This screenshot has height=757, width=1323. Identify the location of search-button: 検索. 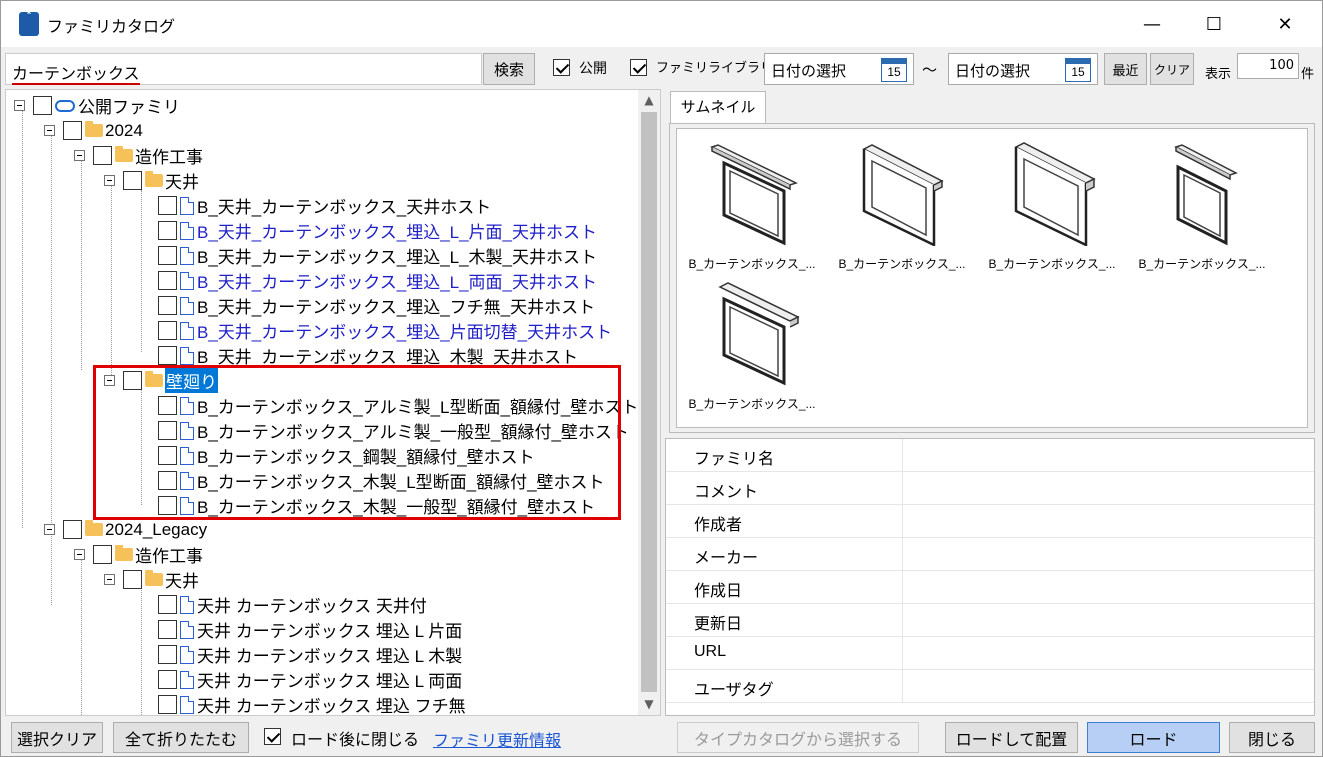
(509, 69).